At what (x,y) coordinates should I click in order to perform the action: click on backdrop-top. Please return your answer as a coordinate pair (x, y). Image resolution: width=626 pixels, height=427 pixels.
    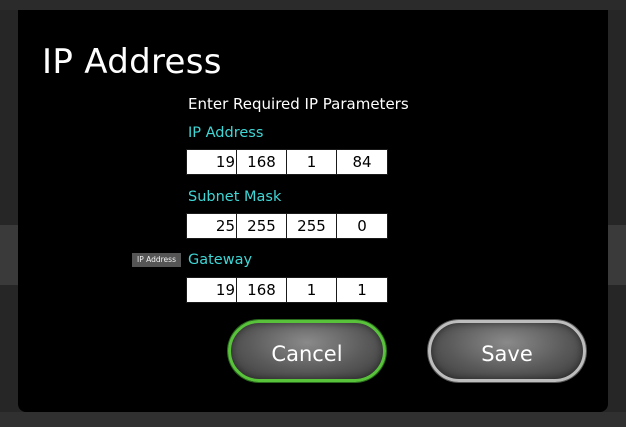
    Looking at the image, I should click on (313, 5).